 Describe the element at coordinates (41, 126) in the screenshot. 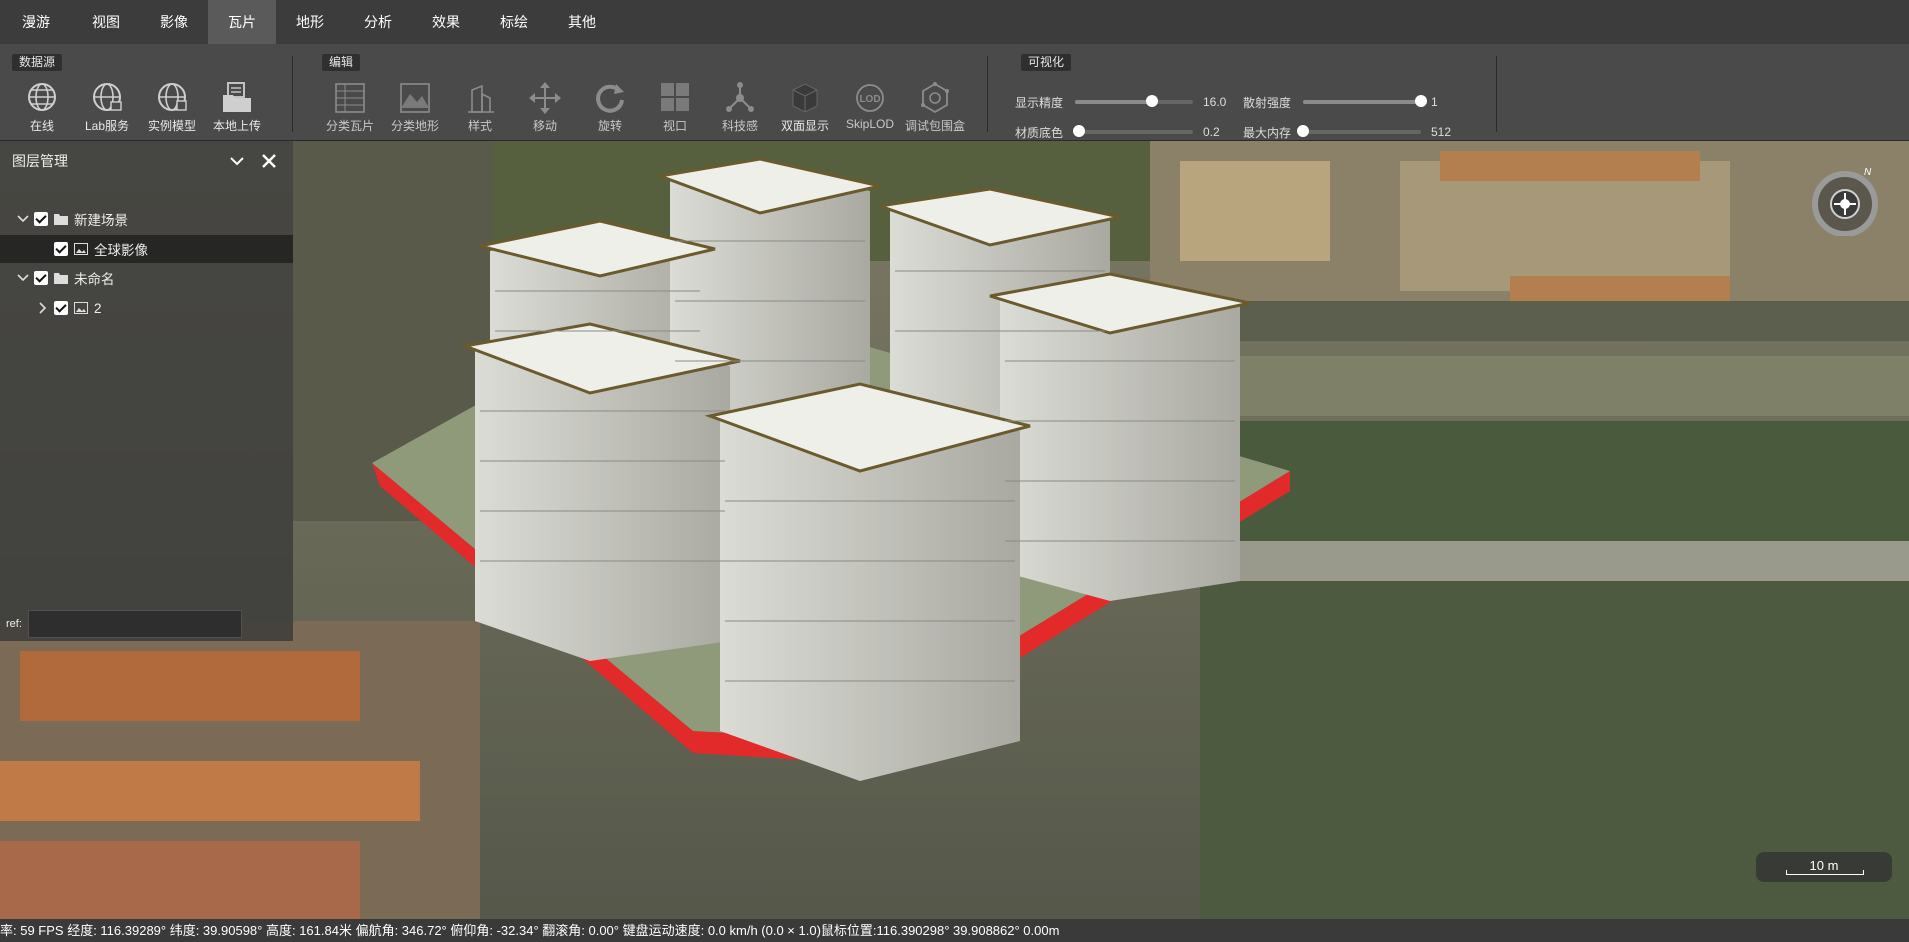

I see `tool-online-label: 在线` at that location.